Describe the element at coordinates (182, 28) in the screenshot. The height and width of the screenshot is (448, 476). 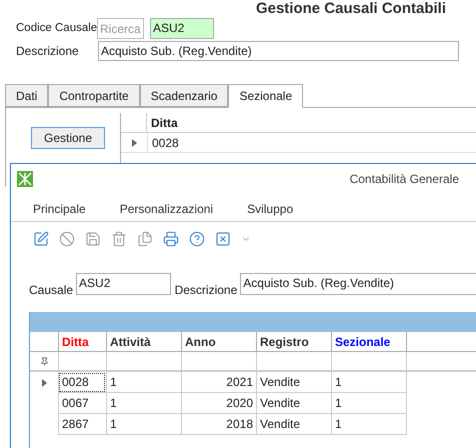
I see `code-field: ASU2` at that location.